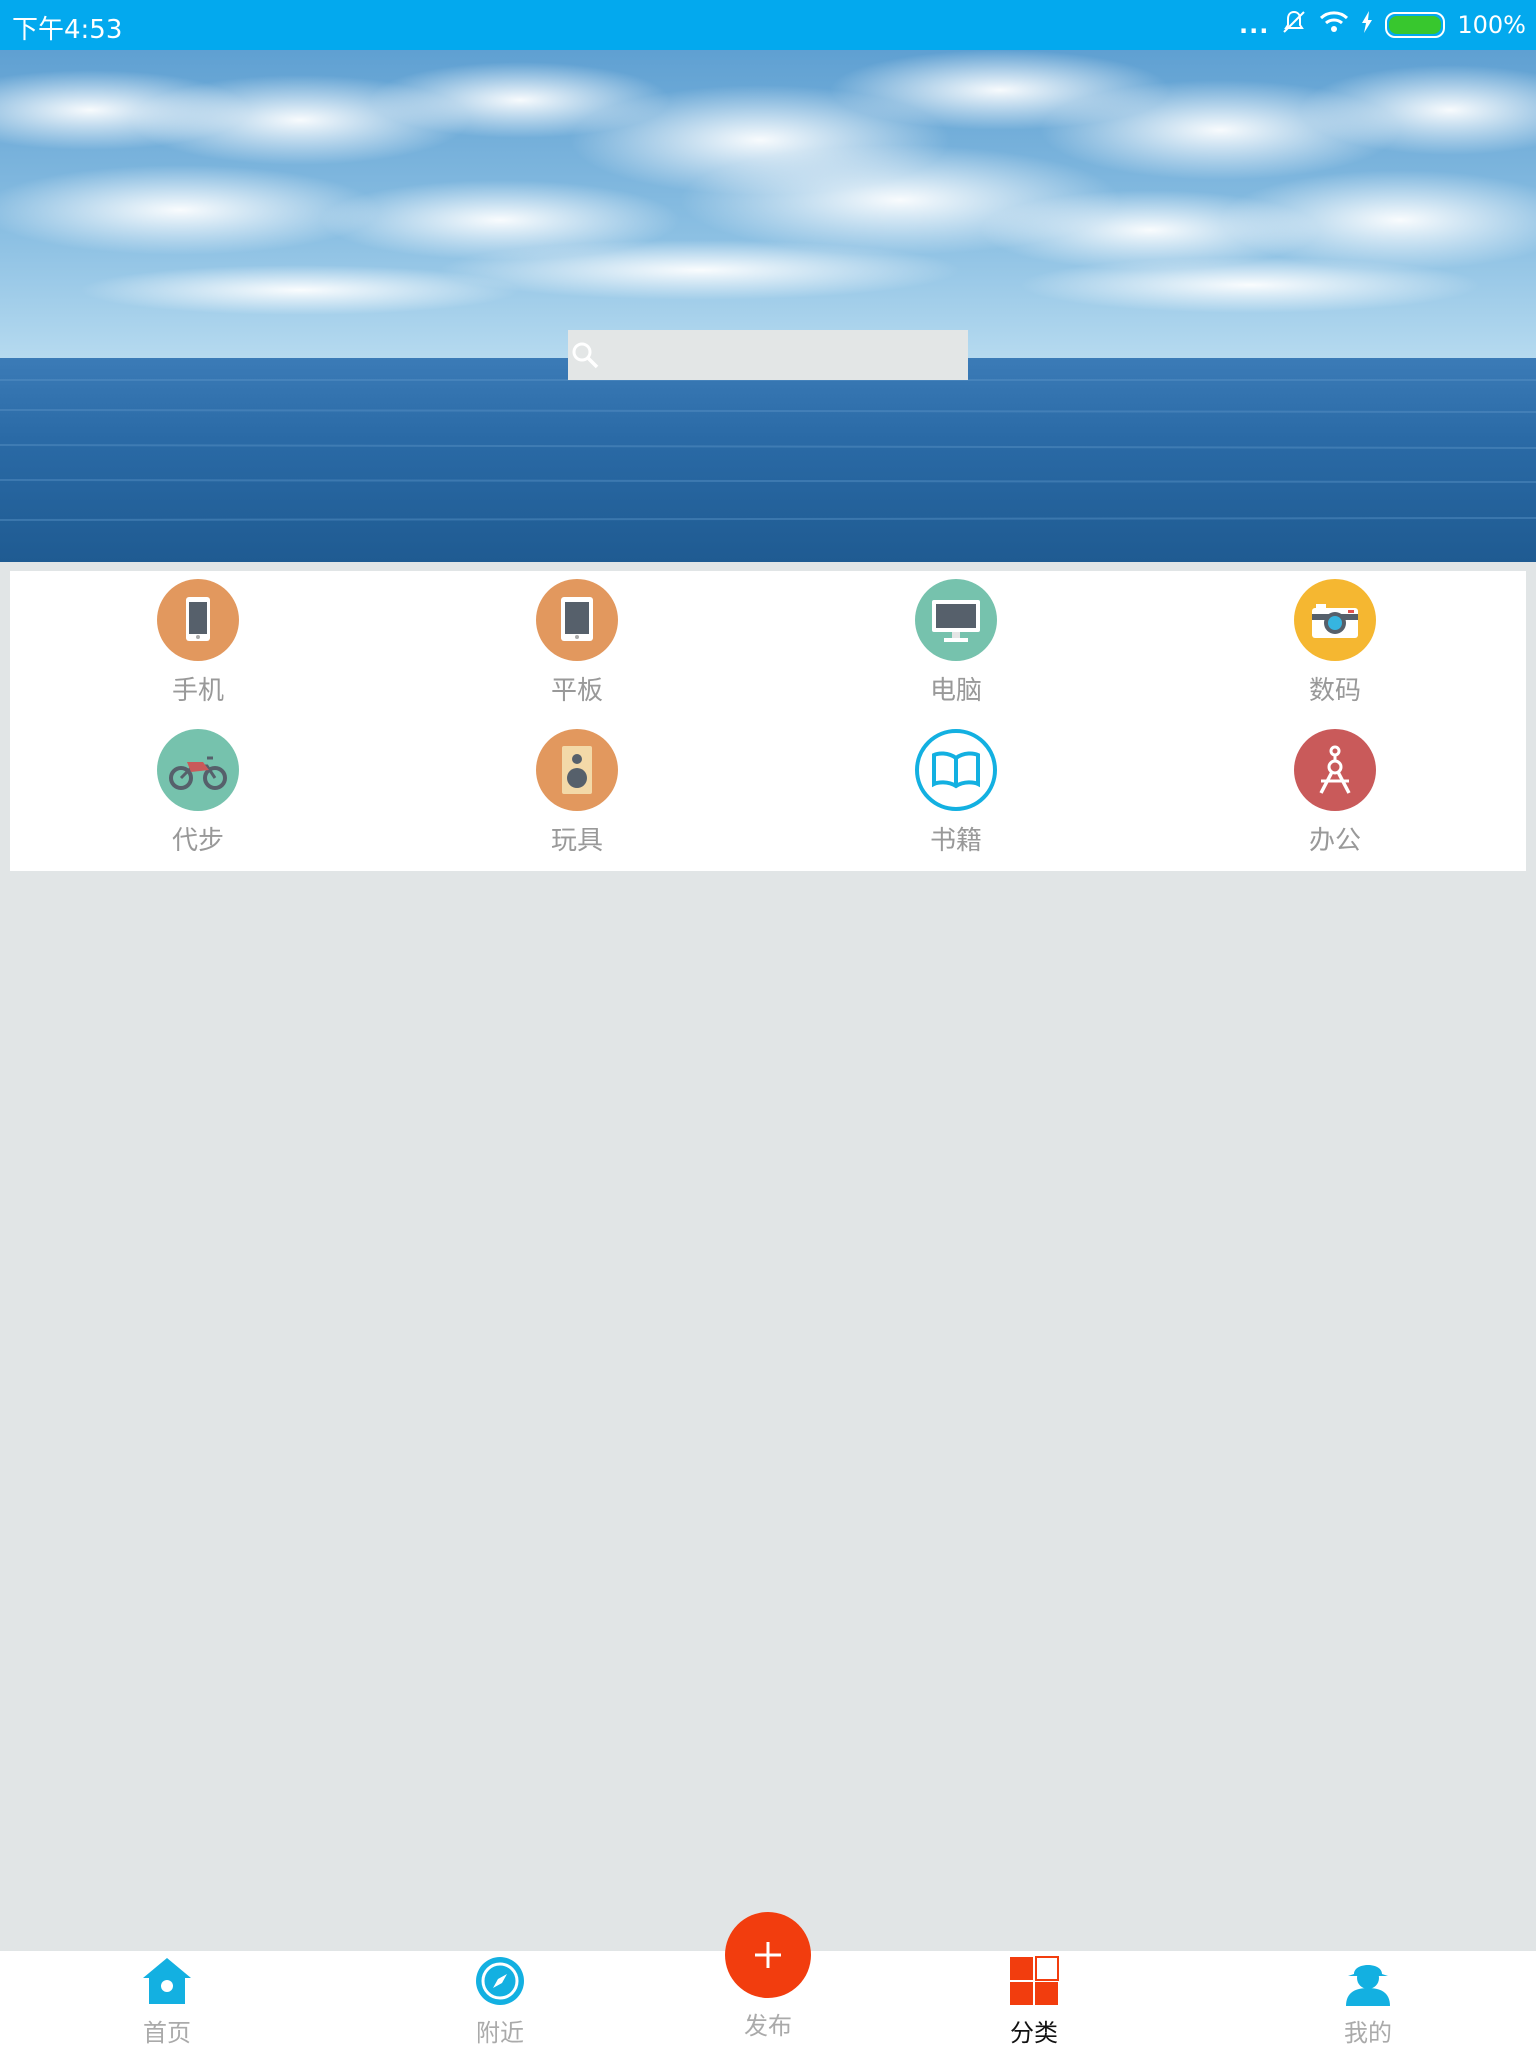 Image resolution: width=1536 pixels, height=2048 pixels. I want to click on category-digital: 数码, so click(1335, 641).